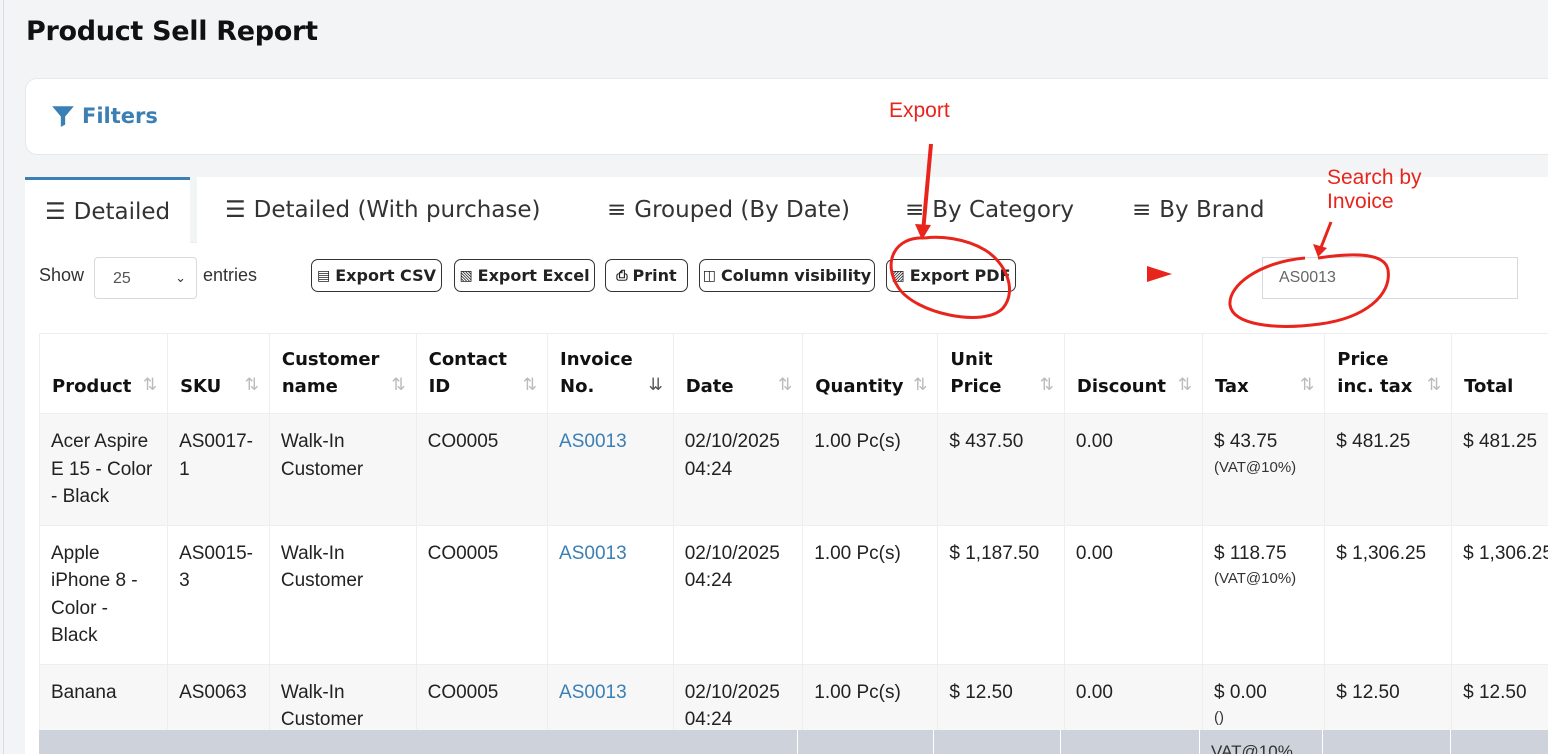 The width and height of the screenshot is (1548, 754). I want to click on filters-card: Filters, so click(786, 116).